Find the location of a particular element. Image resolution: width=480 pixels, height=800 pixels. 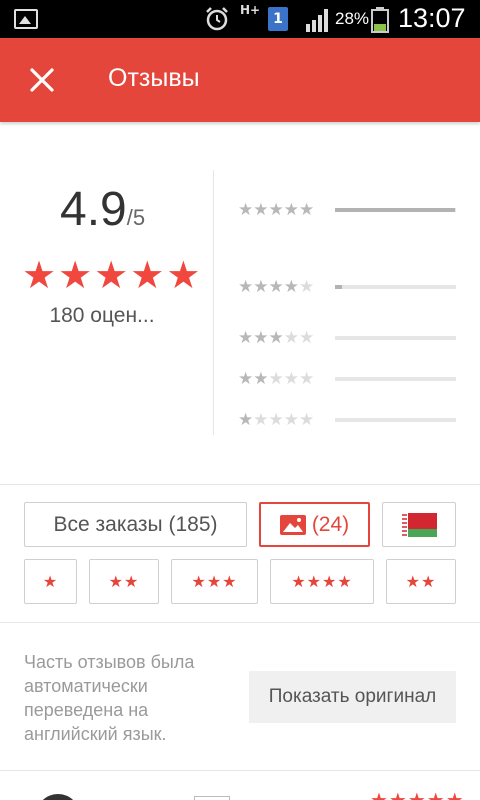

gallery-icon is located at coordinates (26, 19).